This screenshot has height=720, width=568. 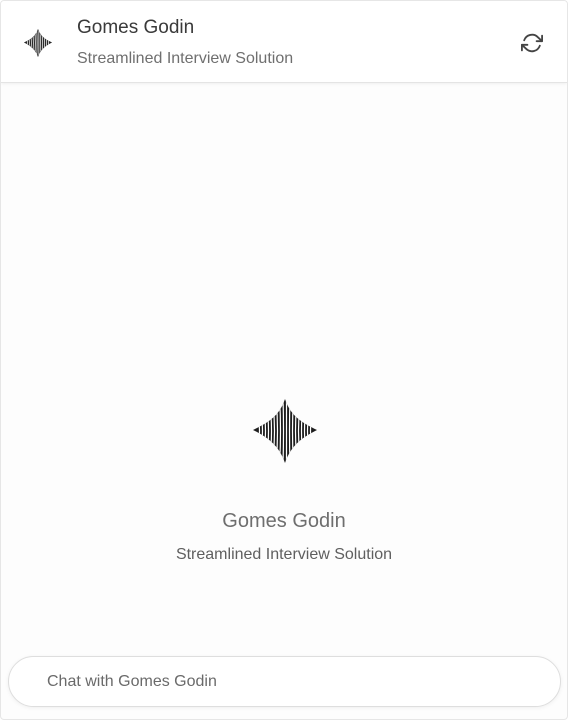 I want to click on header-subtitle: Streamlined Interview Solution, so click(x=185, y=58).